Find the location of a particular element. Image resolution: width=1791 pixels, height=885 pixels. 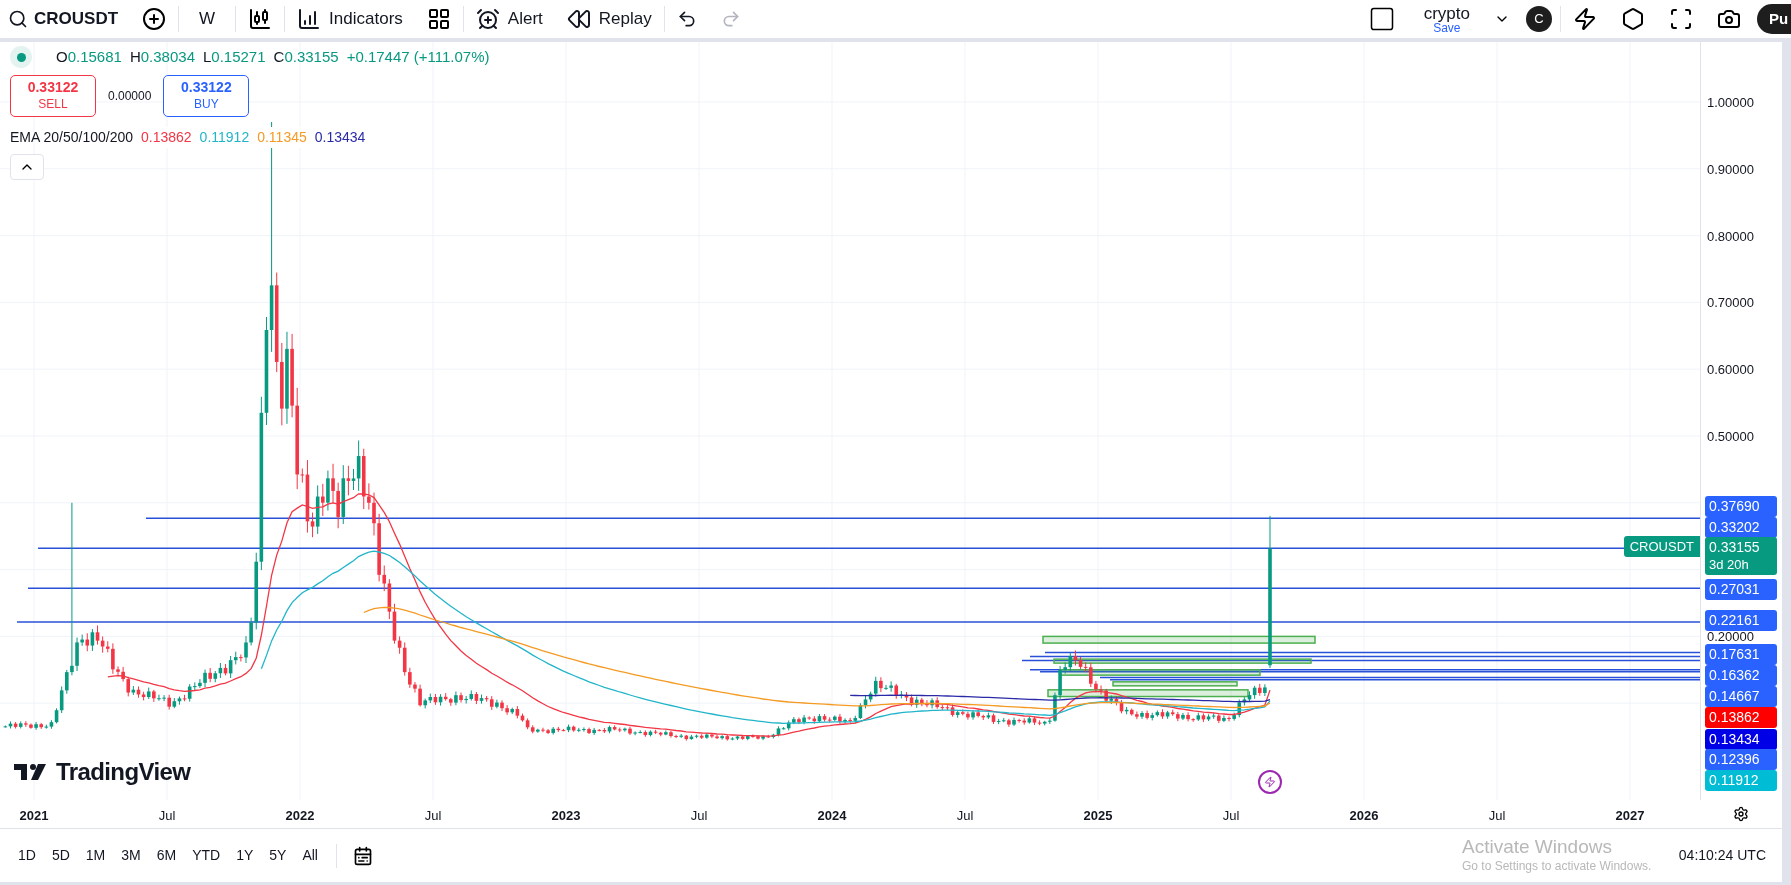

bar-chart-icon is located at coordinates (309, 19).